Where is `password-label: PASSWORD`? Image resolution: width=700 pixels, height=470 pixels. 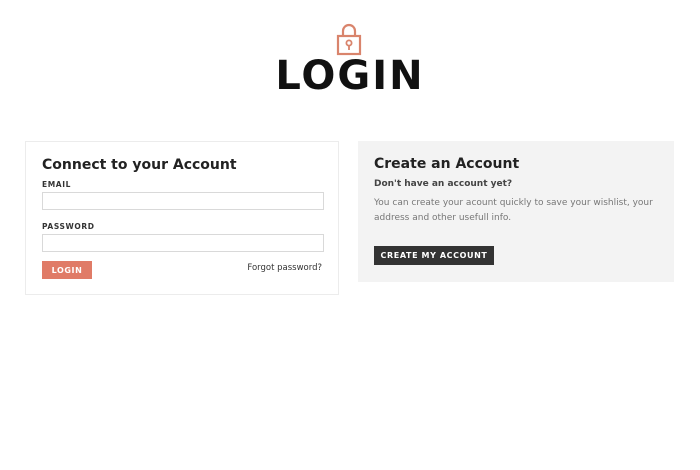
password-label: PASSWORD is located at coordinates (68, 226).